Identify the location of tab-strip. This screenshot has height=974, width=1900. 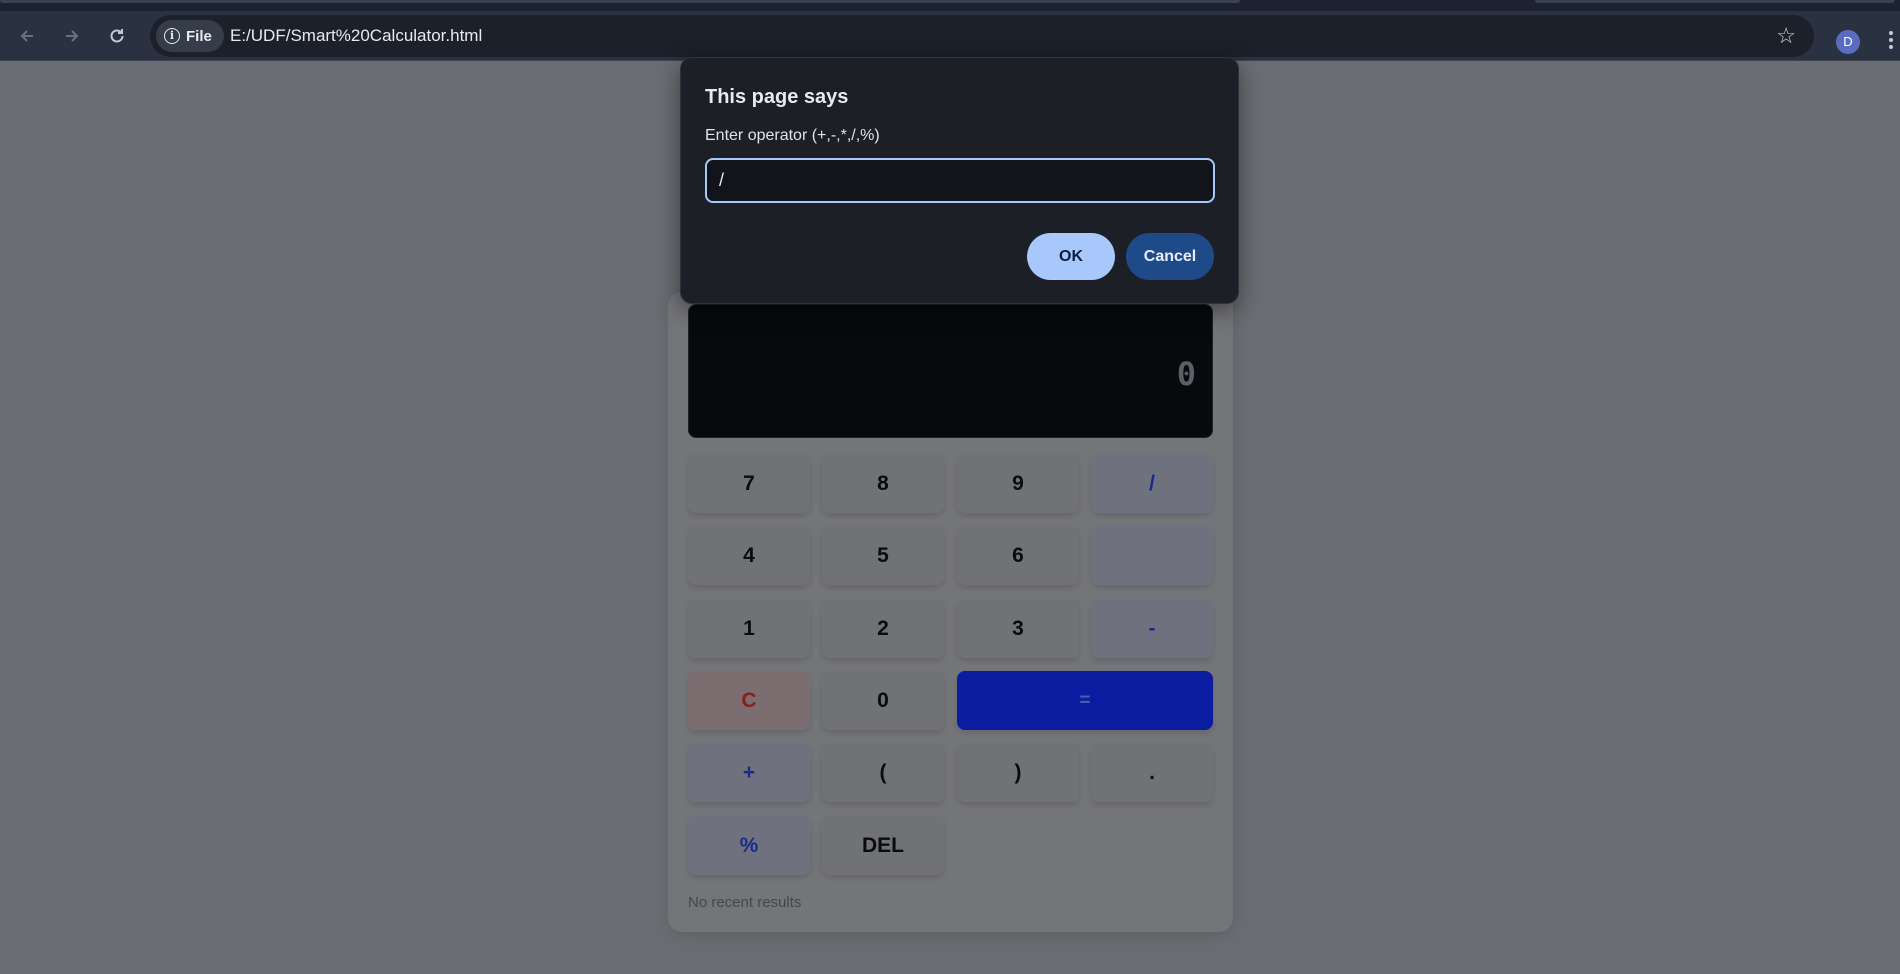
(950, 5).